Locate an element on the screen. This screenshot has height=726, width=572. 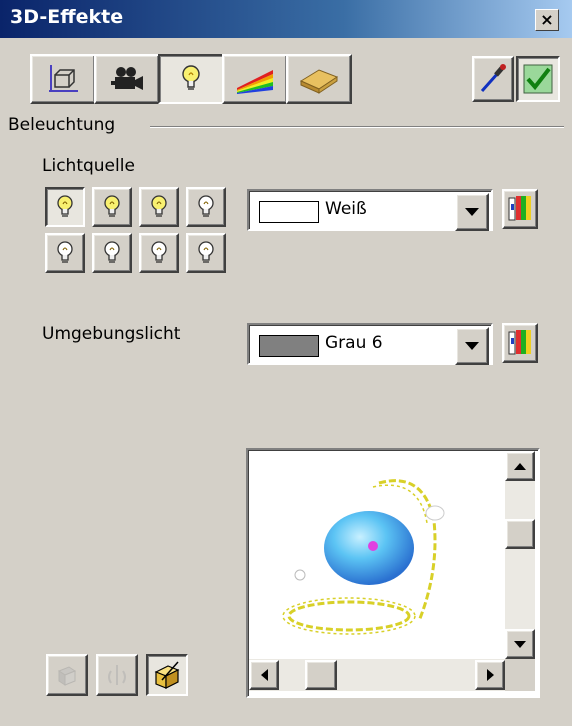
scroll-left-button is located at coordinates (264, 675).